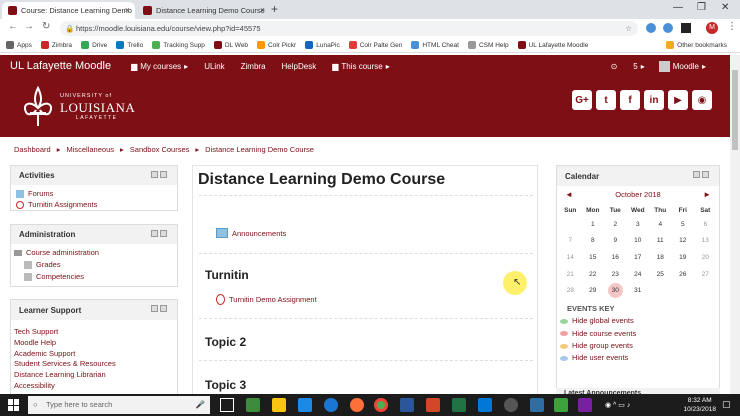 The image size is (740, 416). I want to click on nav-helpdesk: HelpDesk, so click(299, 66).